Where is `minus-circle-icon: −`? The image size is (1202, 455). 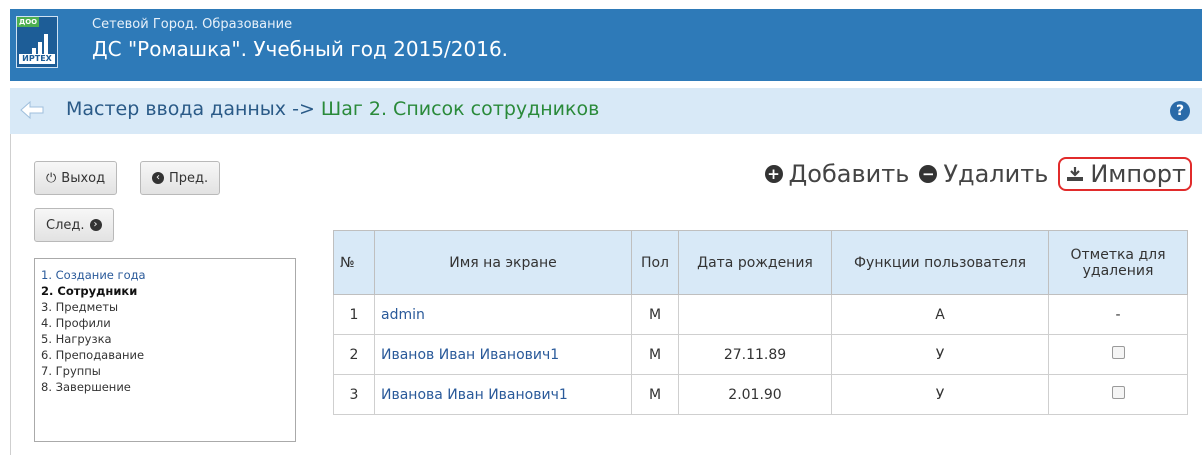
minus-circle-icon: − is located at coordinates (928, 174).